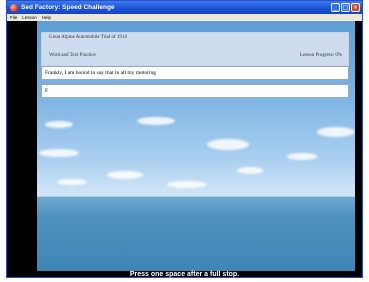 This screenshot has width=369, height=282. I want to click on window-controls: _ □ ×, so click(345, 7).